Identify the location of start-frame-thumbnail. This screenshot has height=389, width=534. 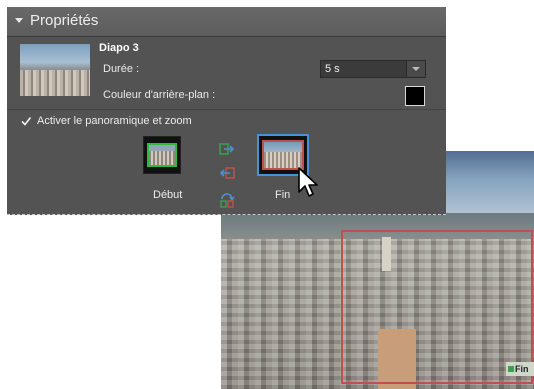
(162, 155).